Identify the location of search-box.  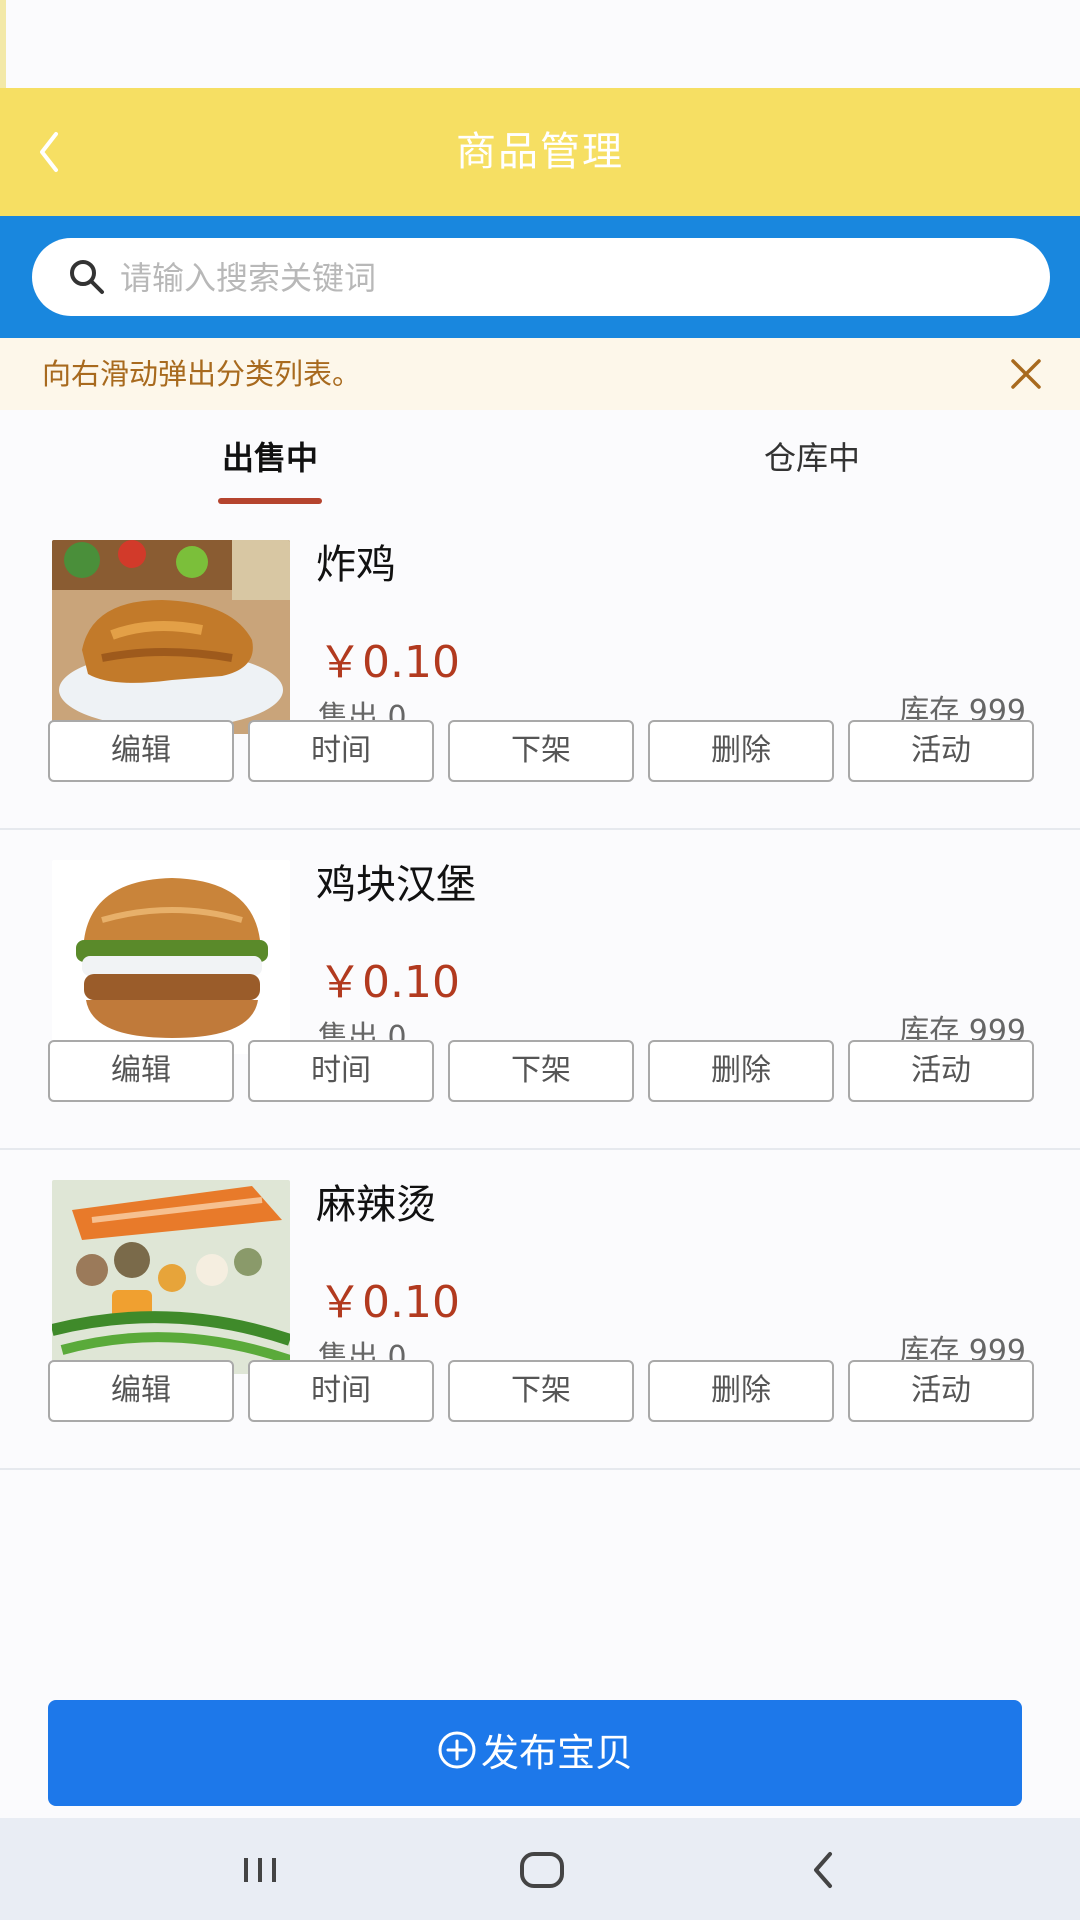
(541, 278).